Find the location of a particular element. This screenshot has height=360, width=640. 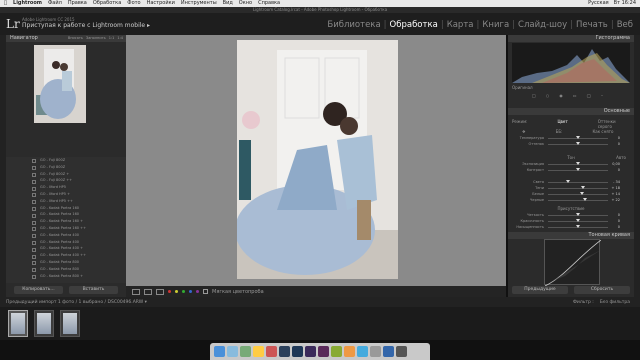

preset-item: GO - Kodak Portra 800 + is located at coordinates (66, 276).